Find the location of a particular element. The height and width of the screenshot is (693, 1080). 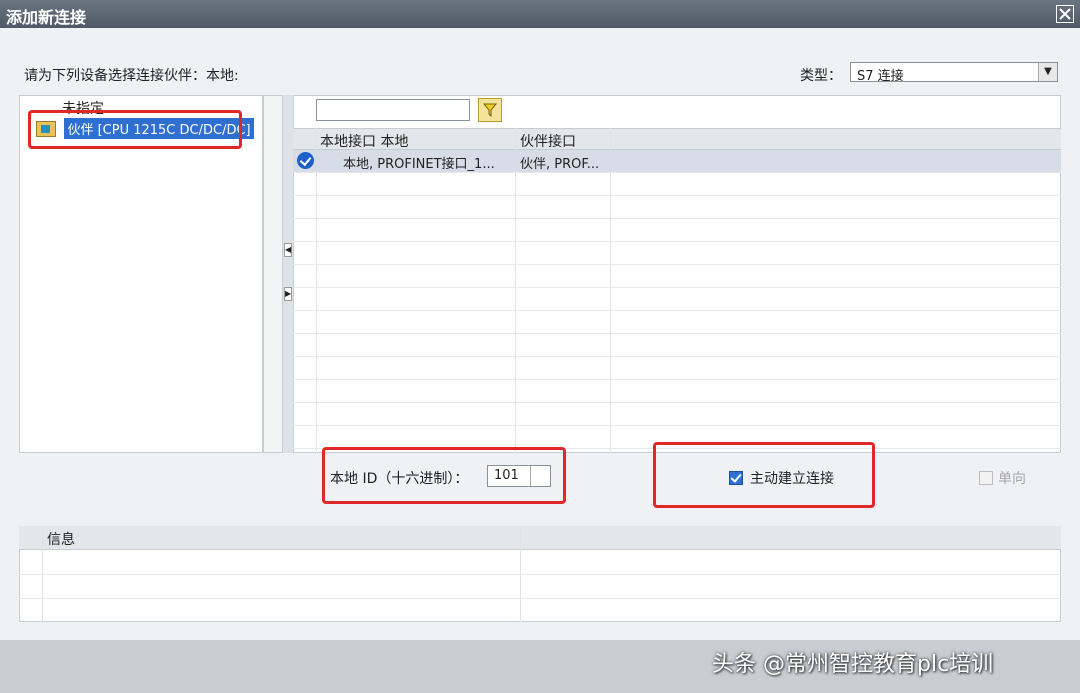

filter-icon is located at coordinates (490, 110).